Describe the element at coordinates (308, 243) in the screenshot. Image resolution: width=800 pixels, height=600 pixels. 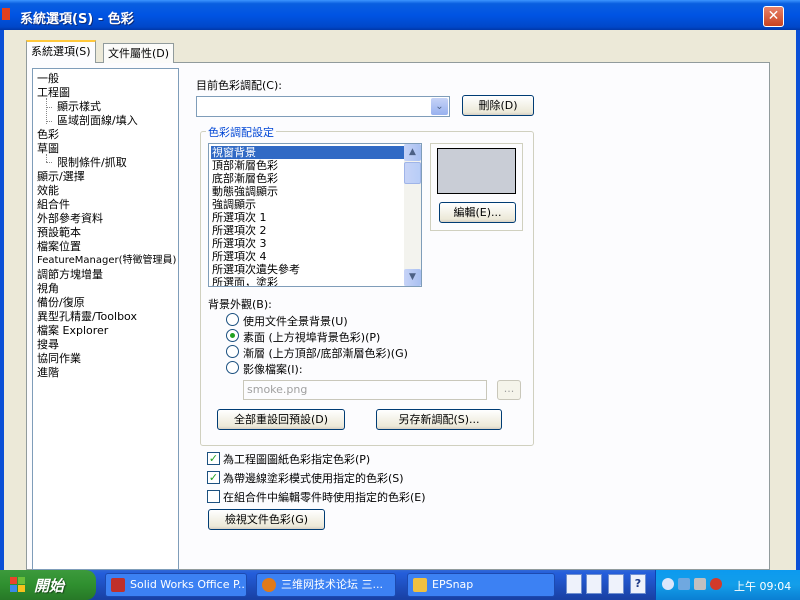
I see `list-item: 所選項次 3` at that location.